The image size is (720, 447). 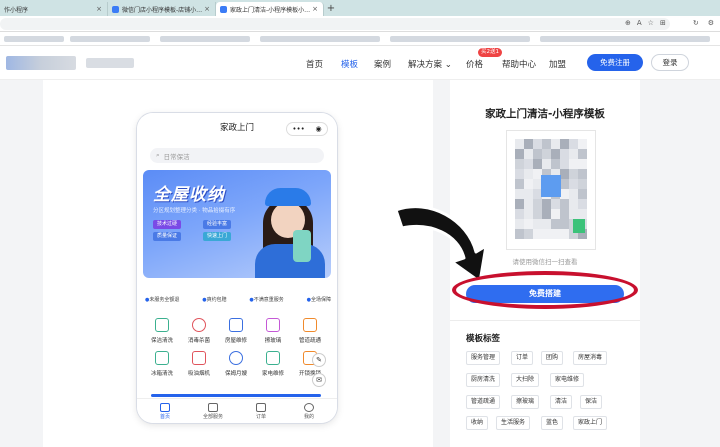 What do you see at coordinates (477, 423) in the screenshot?
I see `template-tag: 收纳` at bounding box center [477, 423].